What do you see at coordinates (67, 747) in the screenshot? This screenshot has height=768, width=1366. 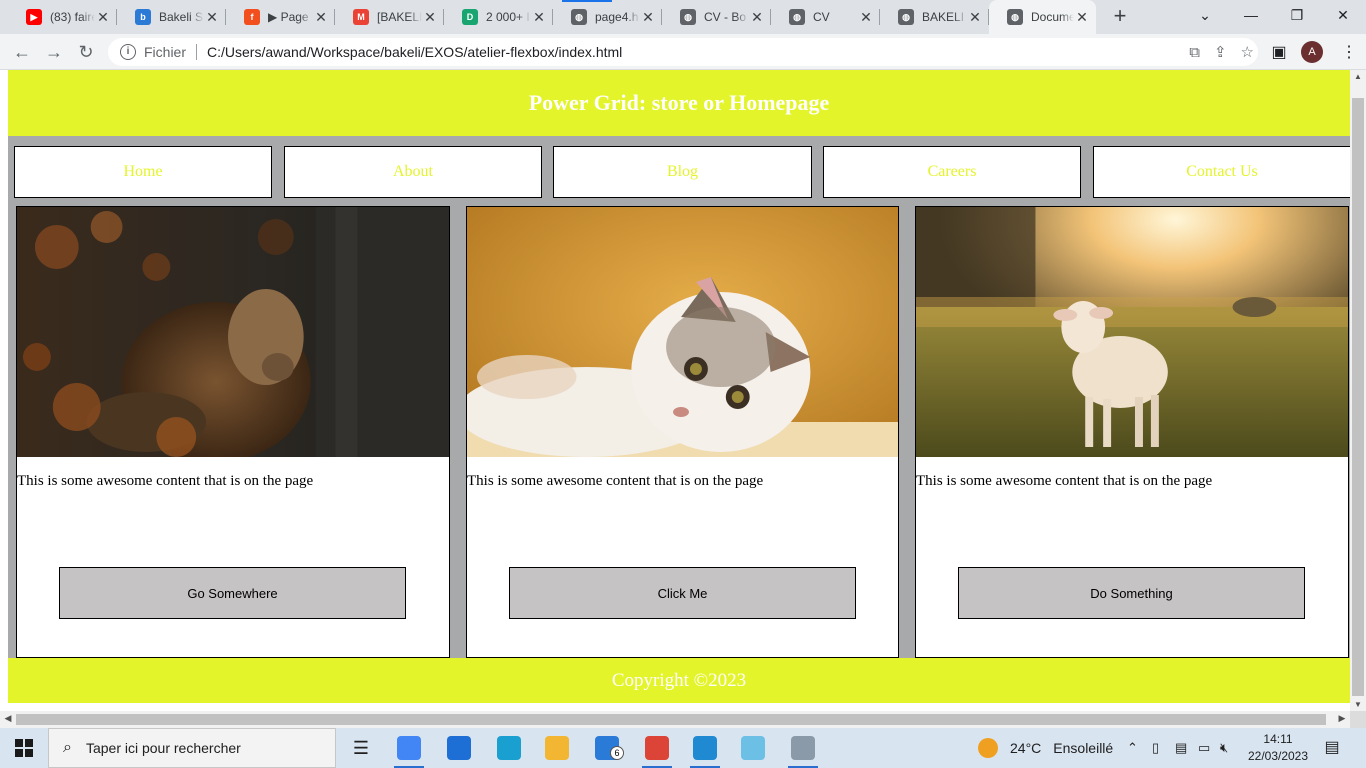 I see `search-icon: ⌕` at bounding box center [67, 747].